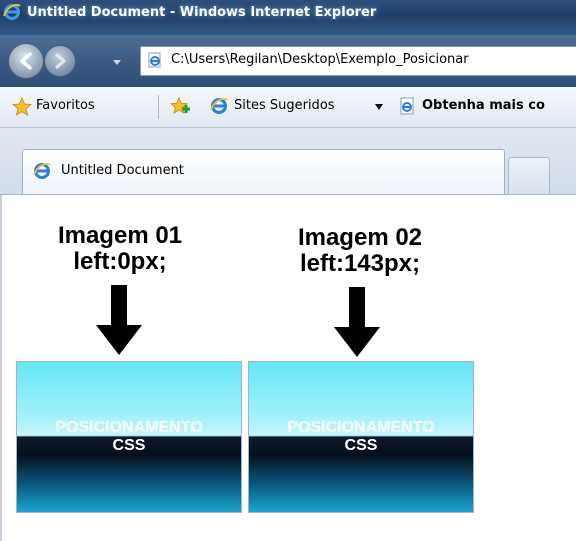  Describe the element at coordinates (117, 62) in the screenshot. I see `recent-pages-dropdown-icon` at that location.